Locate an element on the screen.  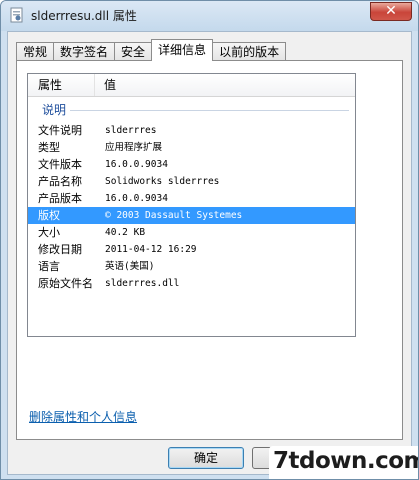
property-value: slderrres.dll is located at coordinates (142, 283).